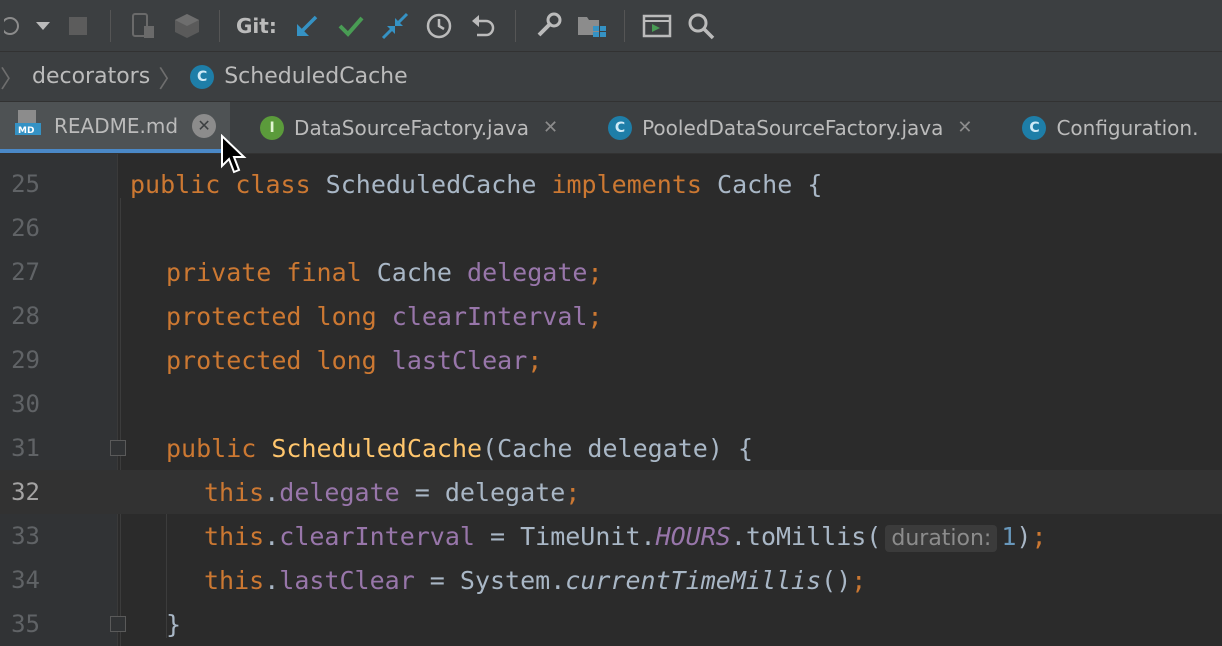  Describe the element at coordinates (91, 76) in the screenshot. I see `breadcrumb-item-decorators: decorators` at that location.